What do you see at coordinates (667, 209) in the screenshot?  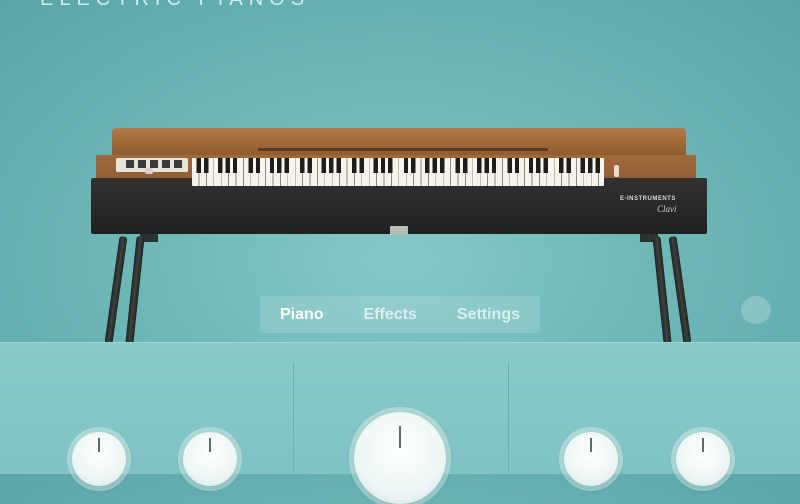 I see `model-label: Clavi` at bounding box center [667, 209].